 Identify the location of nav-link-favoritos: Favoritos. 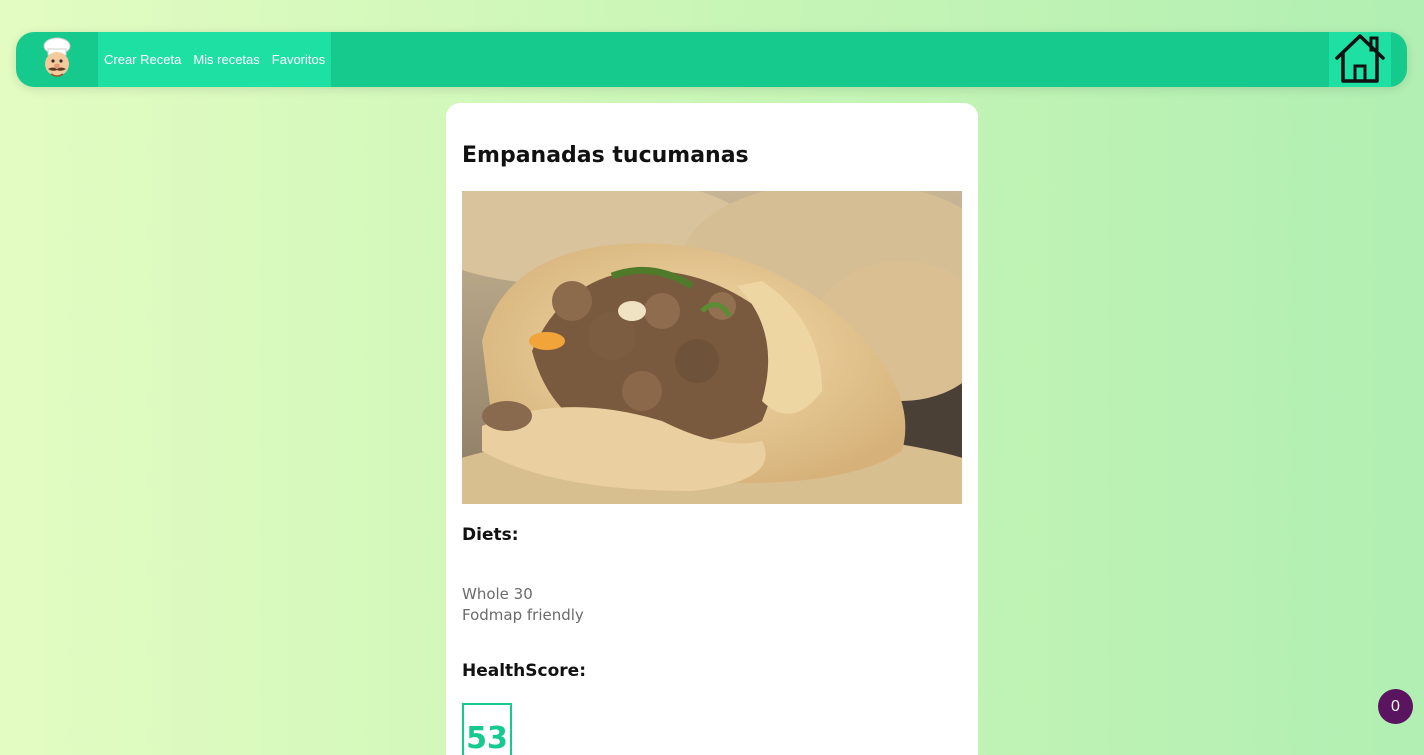
(298, 59).